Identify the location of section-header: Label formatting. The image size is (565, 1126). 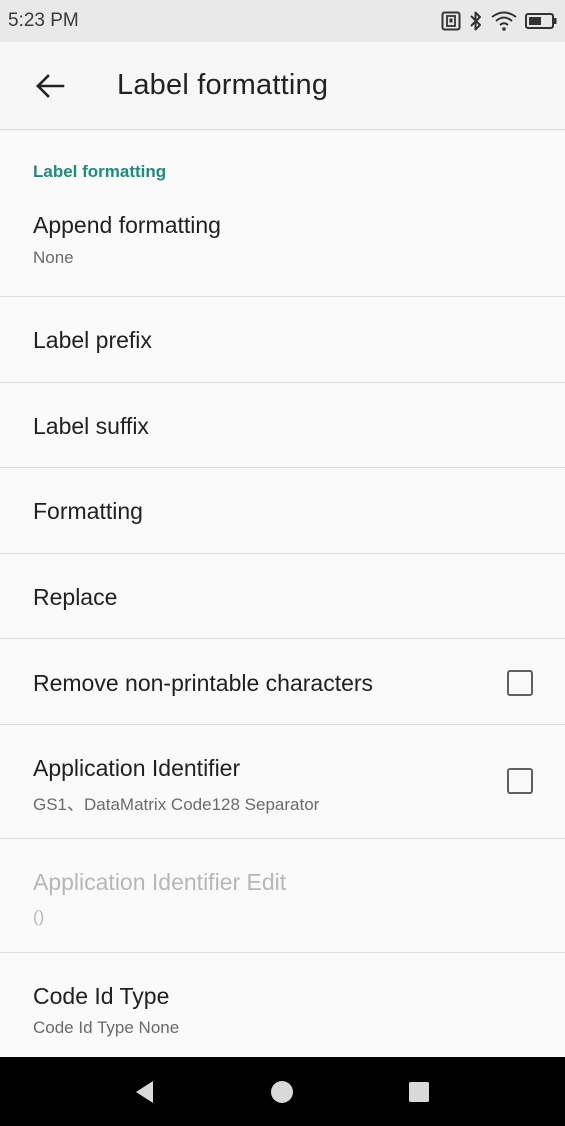
(100, 171).